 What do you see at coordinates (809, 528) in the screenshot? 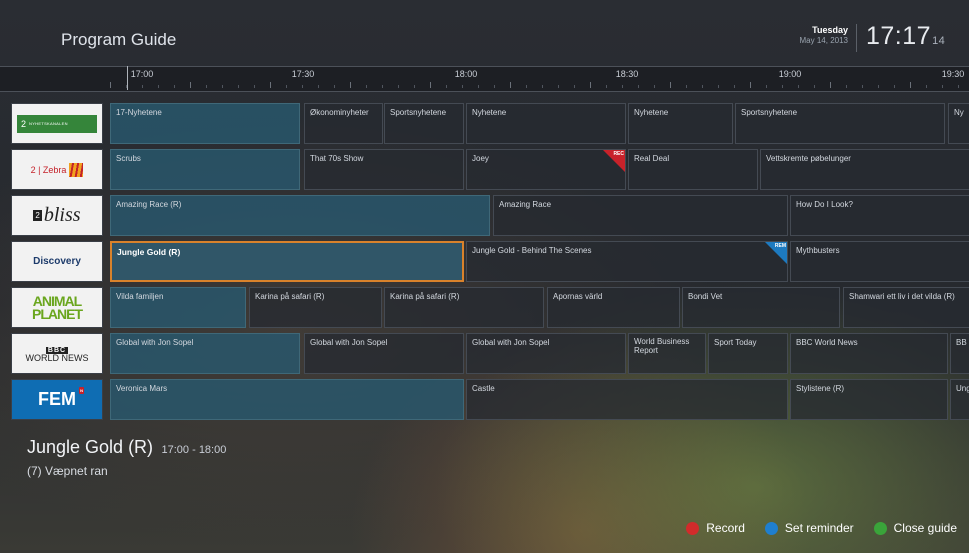
I see `set-reminder-button: Set reminder` at bounding box center [809, 528].